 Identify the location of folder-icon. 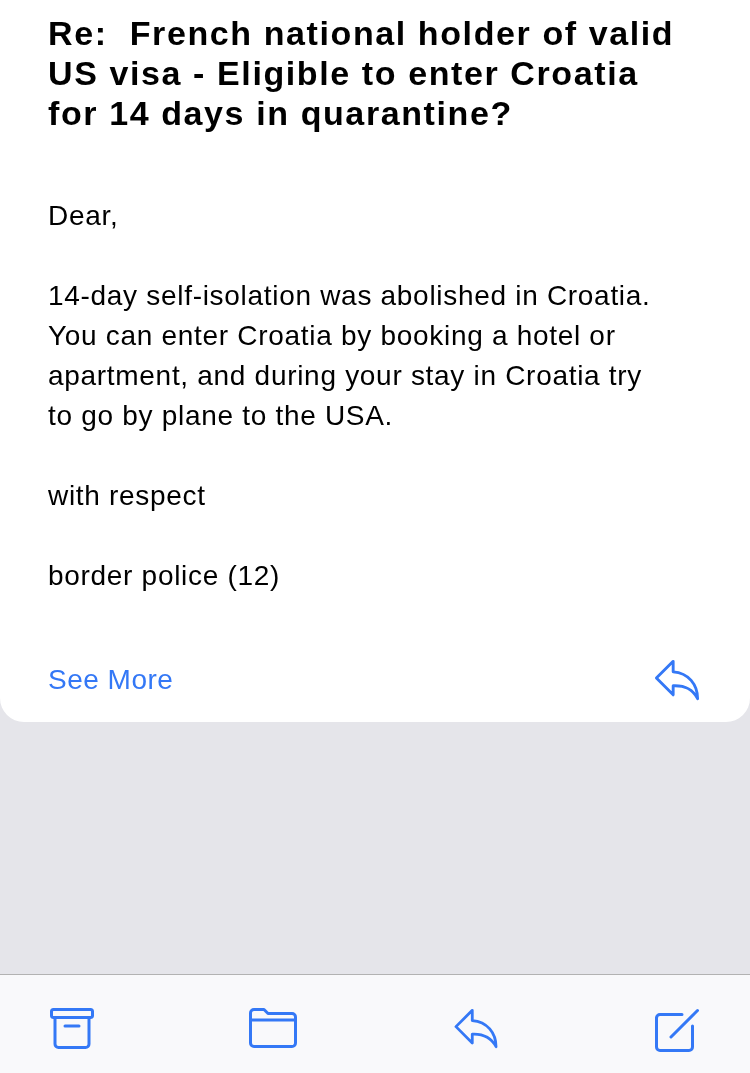
(273, 1028).